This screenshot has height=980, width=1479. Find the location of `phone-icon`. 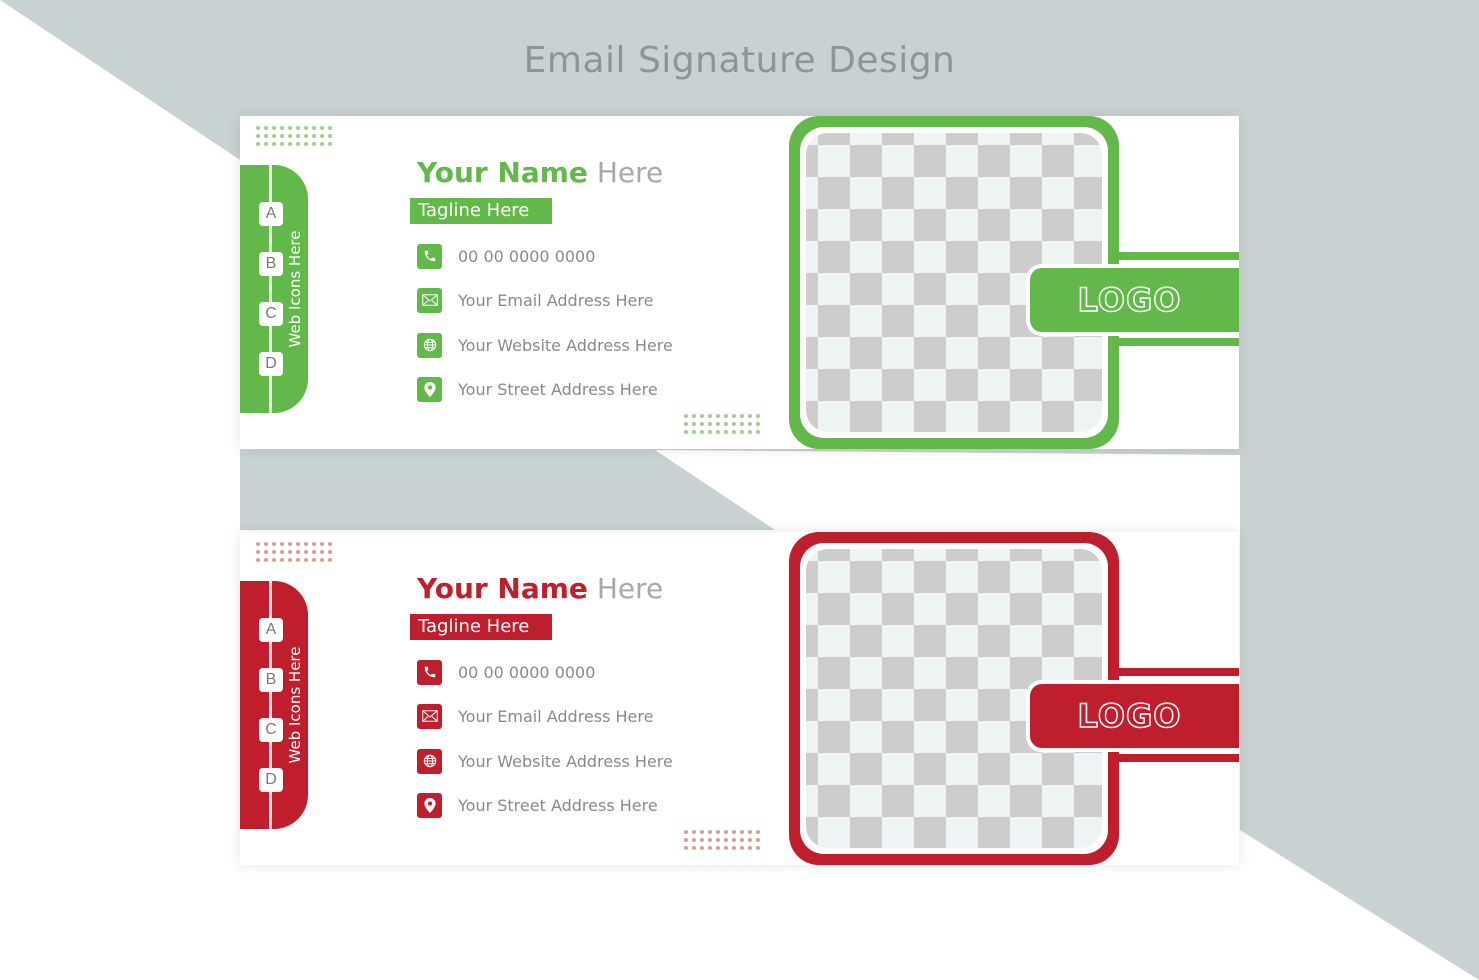

phone-icon is located at coordinates (429, 256).